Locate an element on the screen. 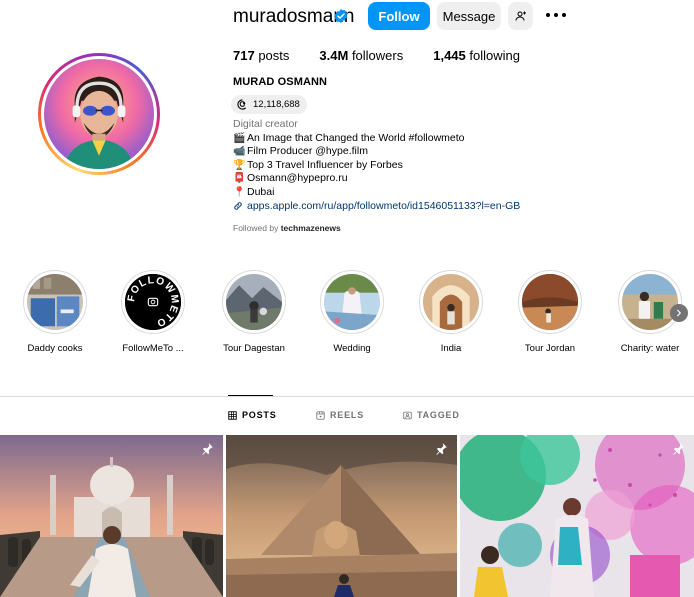 Image resolution: width=694 pixels, height=597 pixels. avatar-frame is located at coordinates (99, 114).